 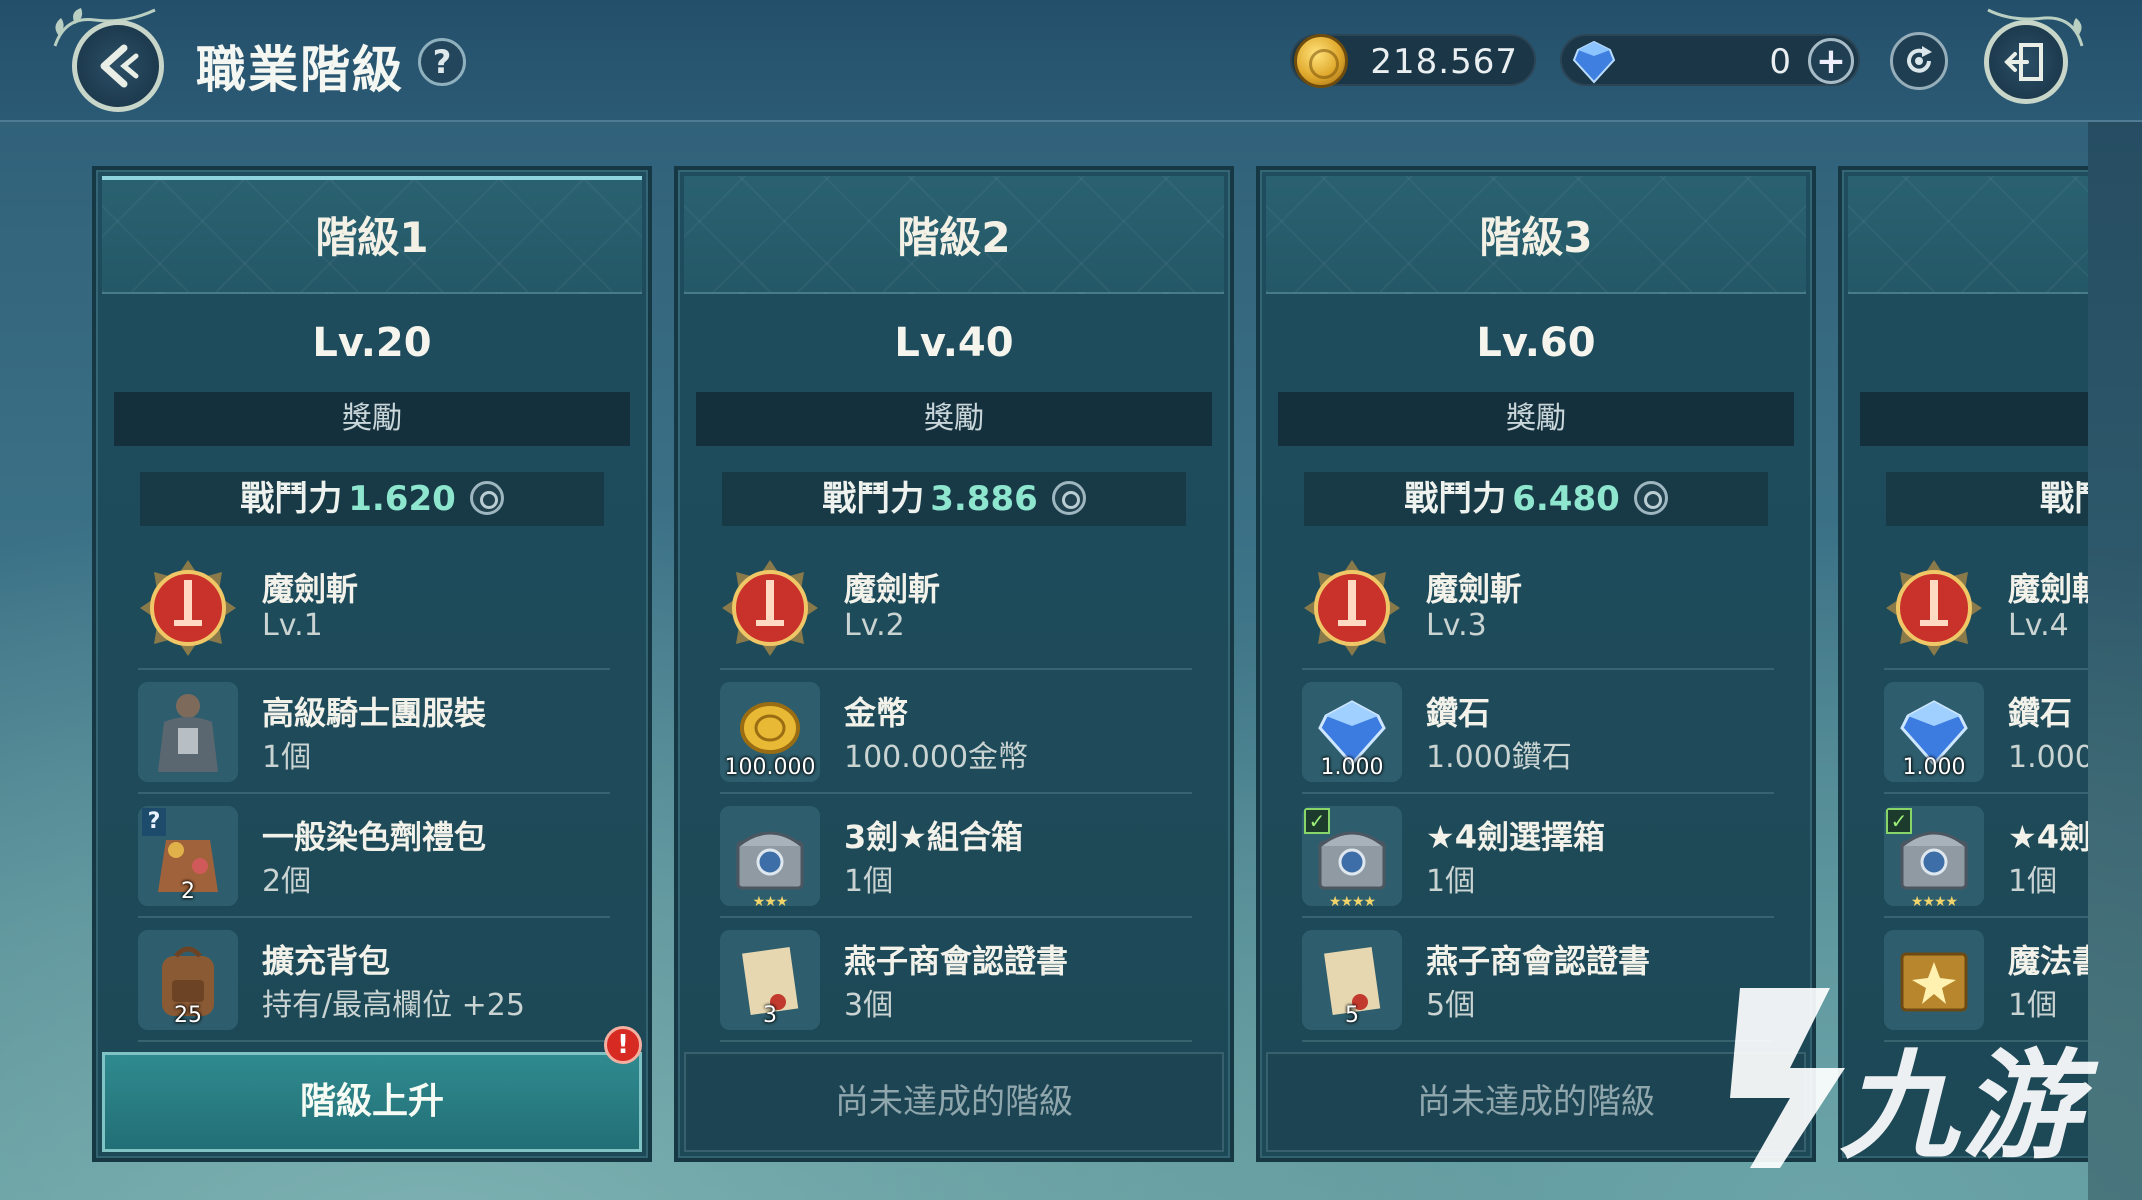 I want to click on item-quantity: 5, so click(x=1352, y=1015).